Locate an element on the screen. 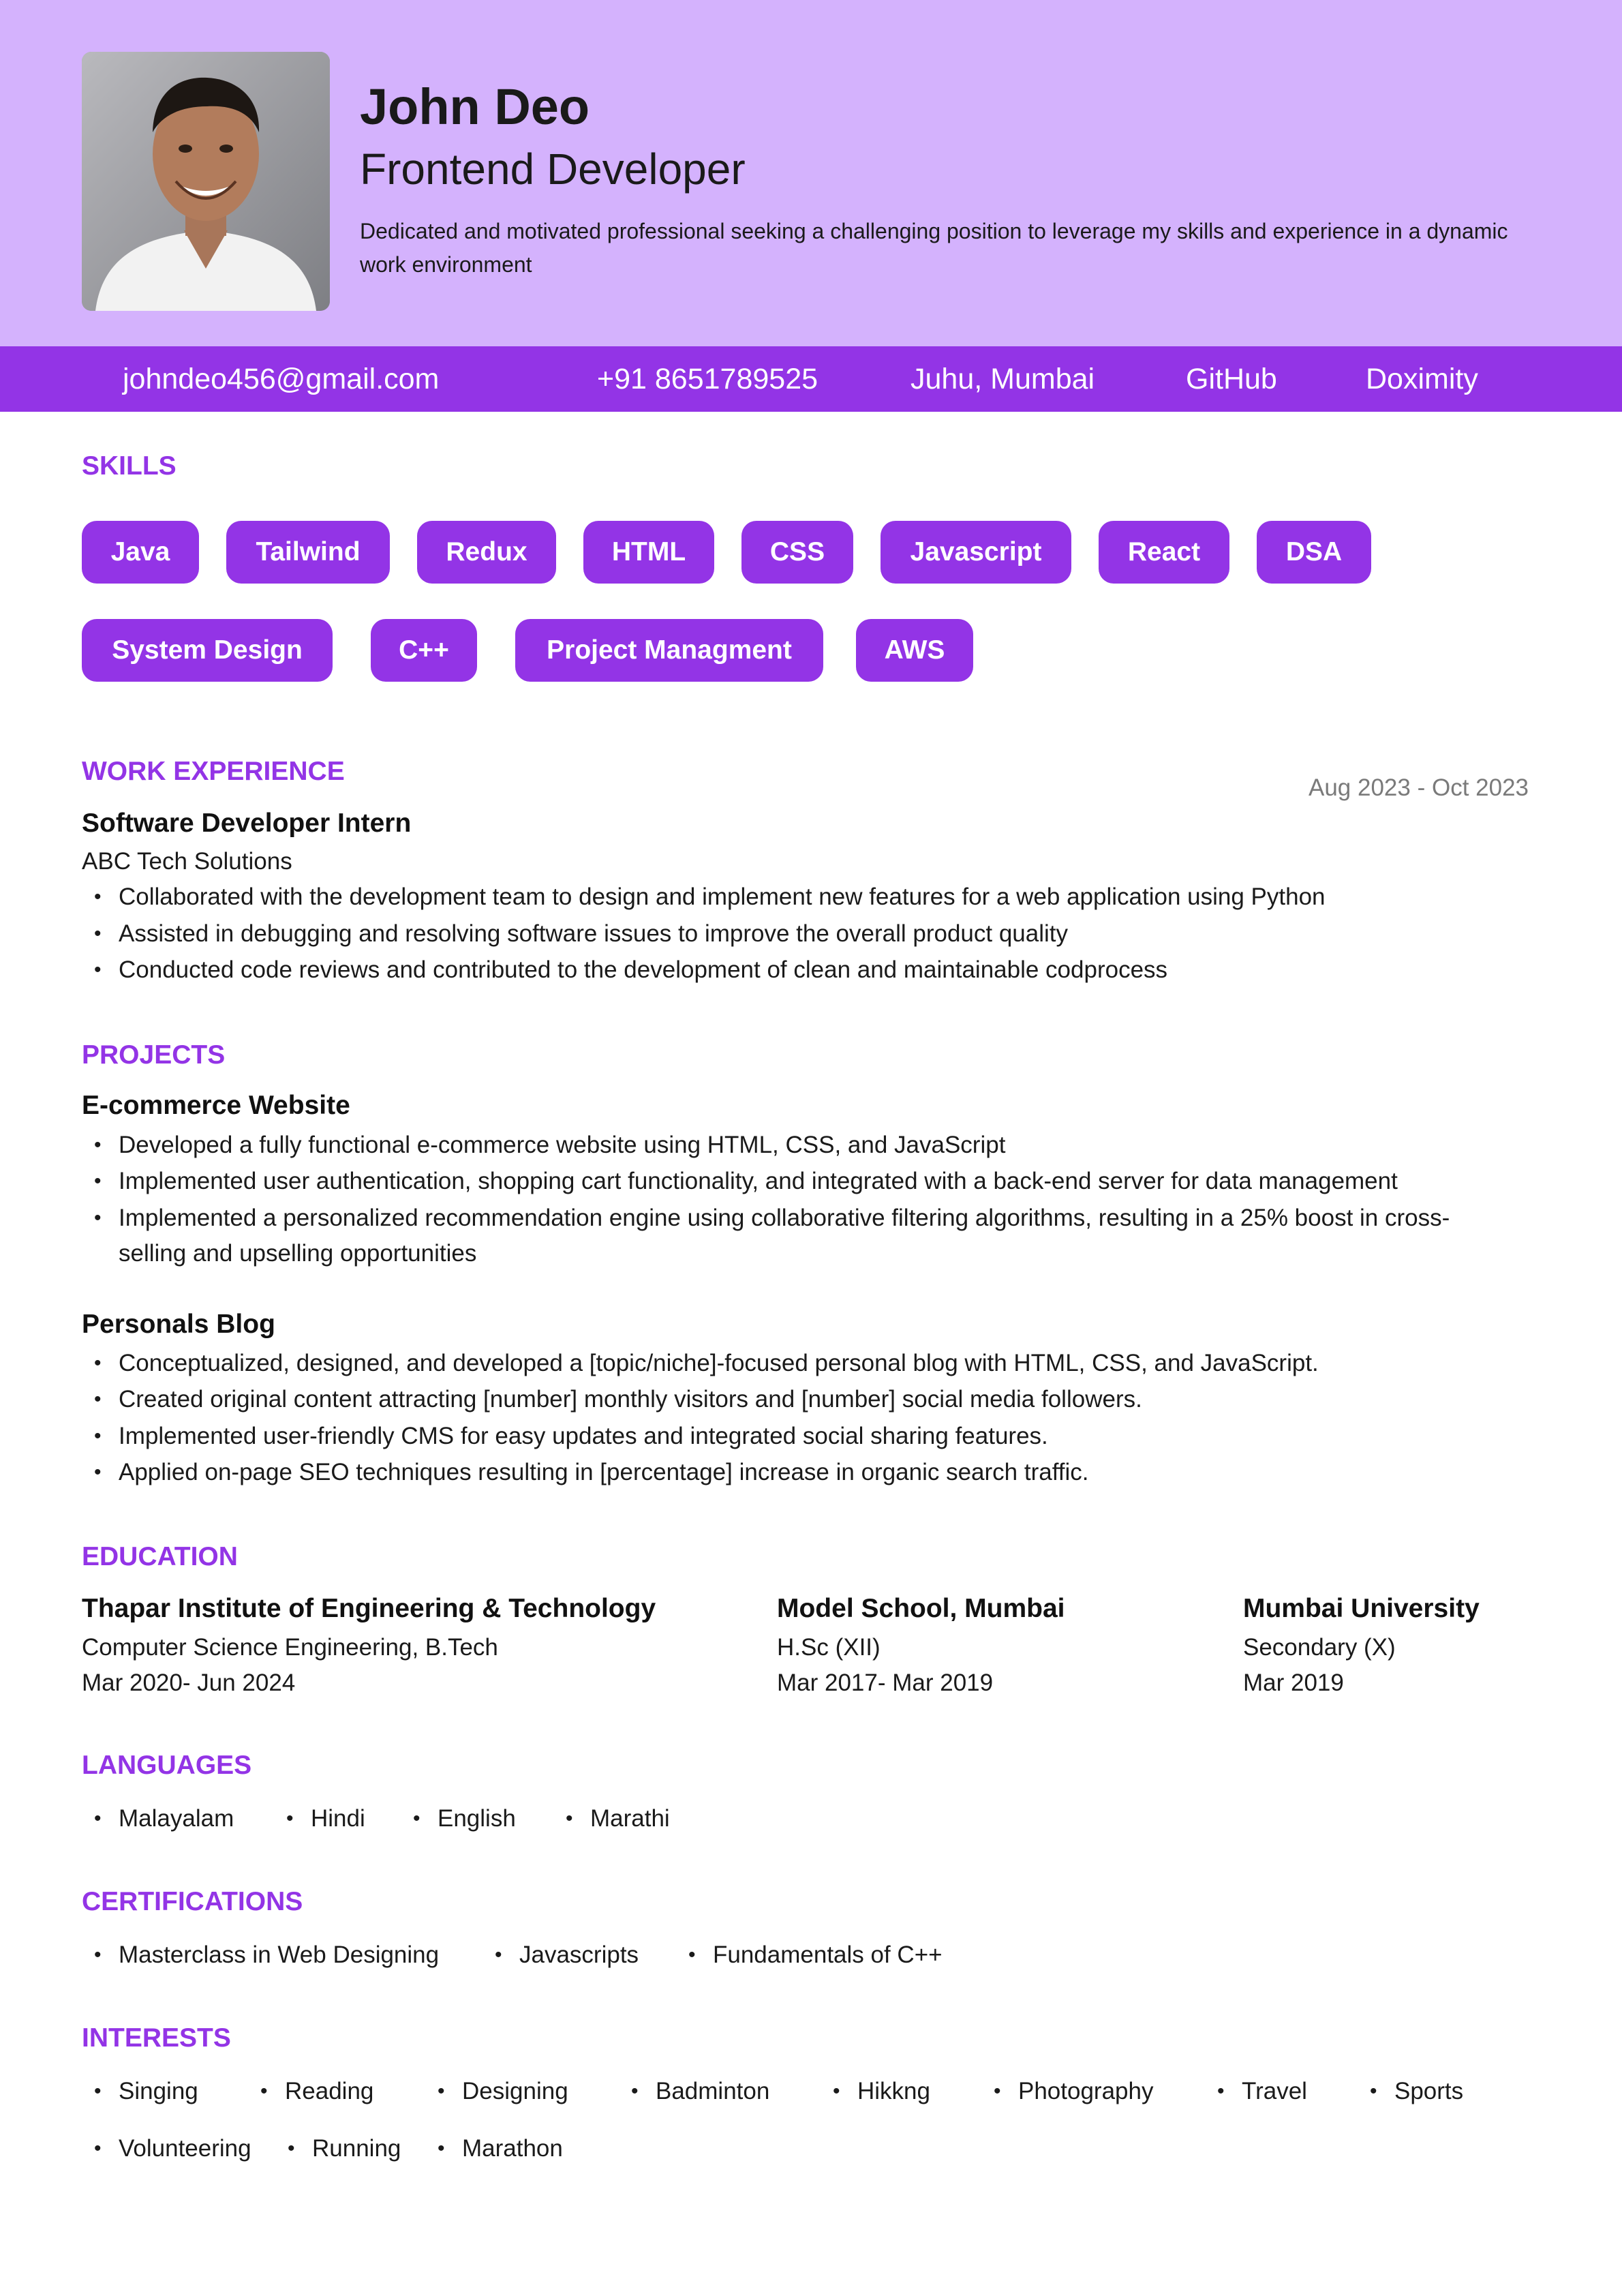 This screenshot has width=1622, height=2296. interest-item: Singing is located at coordinates (146, 2091).